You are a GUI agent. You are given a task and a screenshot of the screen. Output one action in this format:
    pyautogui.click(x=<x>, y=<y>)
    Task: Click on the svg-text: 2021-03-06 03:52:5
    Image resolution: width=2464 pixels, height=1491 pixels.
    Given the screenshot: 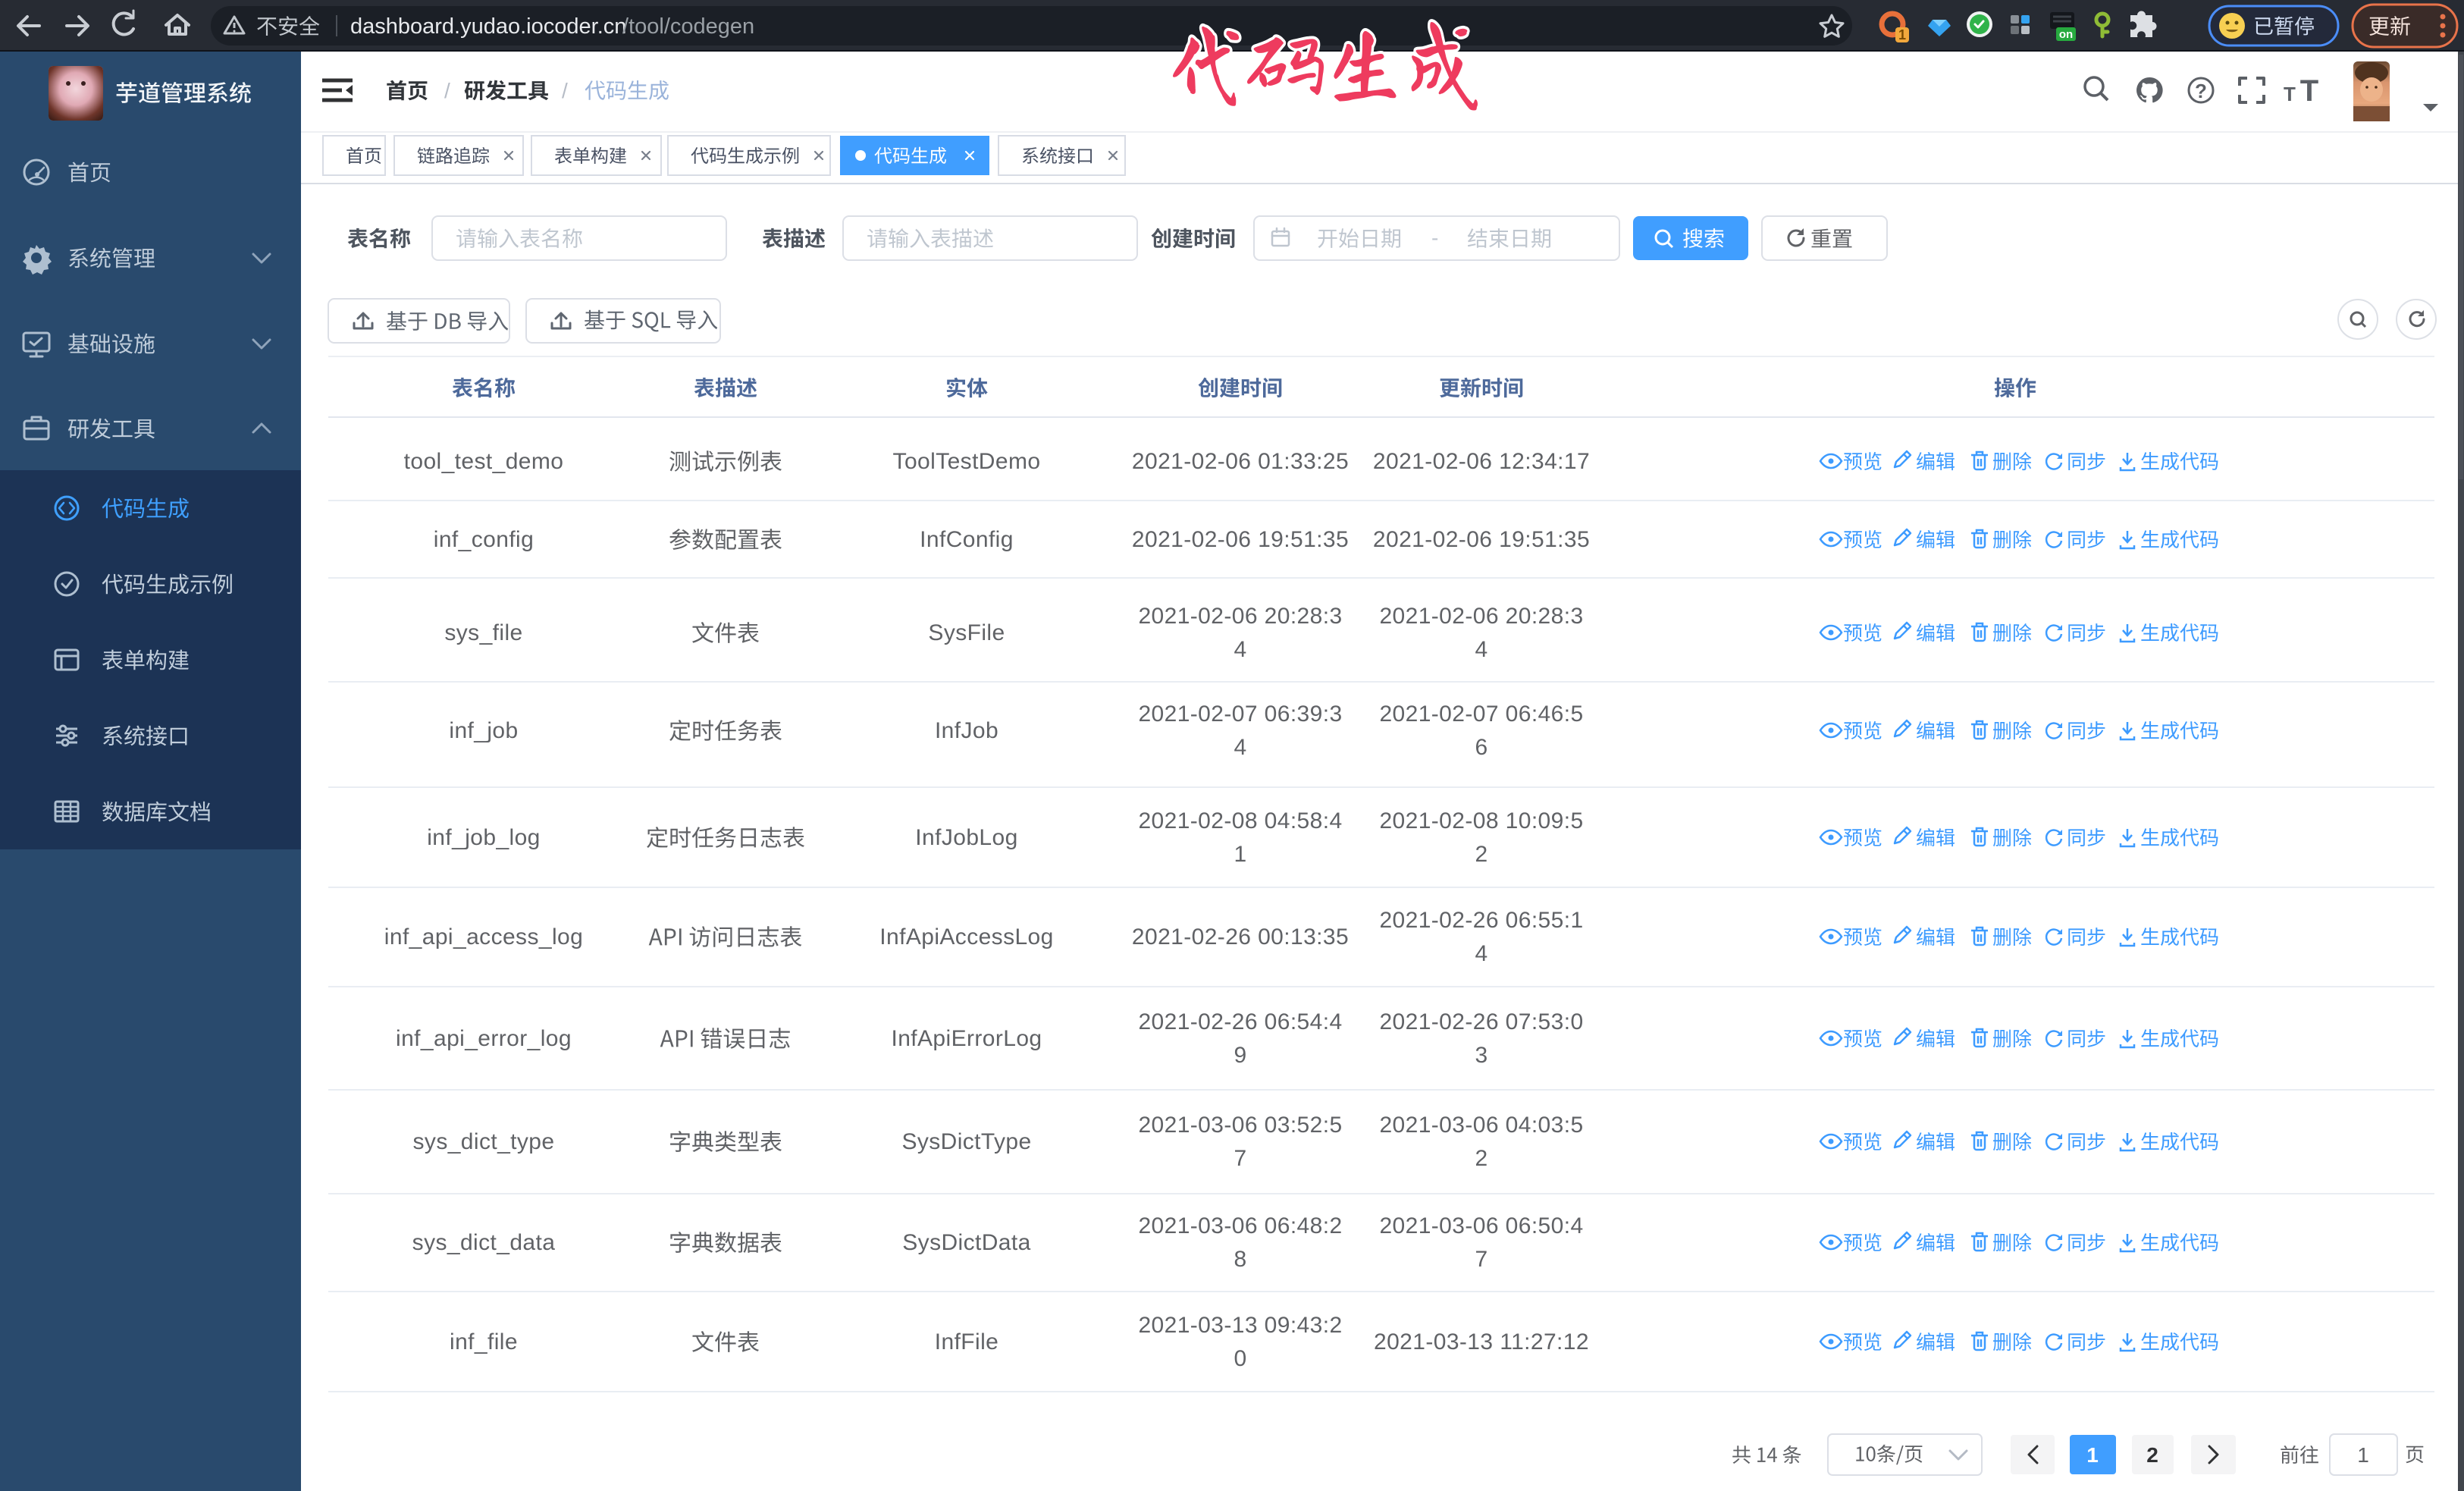 What is the action you would take?
    pyautogui.click(x=1240, y=1125)
    